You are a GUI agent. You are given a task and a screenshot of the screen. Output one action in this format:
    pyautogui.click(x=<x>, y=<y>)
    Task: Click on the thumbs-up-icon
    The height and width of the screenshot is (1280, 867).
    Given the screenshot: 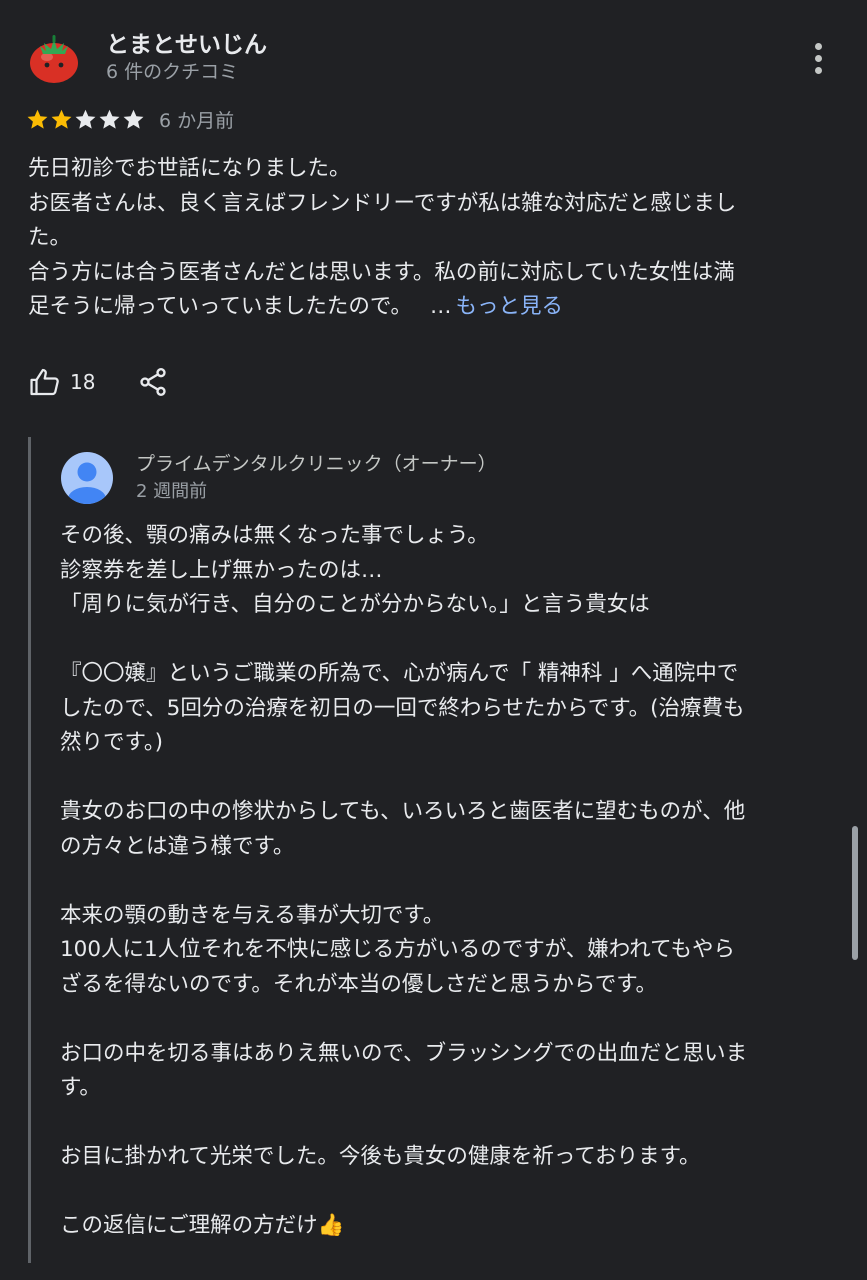 What is the action you would take?
    pyautogui.click(x=44, y=382)
    